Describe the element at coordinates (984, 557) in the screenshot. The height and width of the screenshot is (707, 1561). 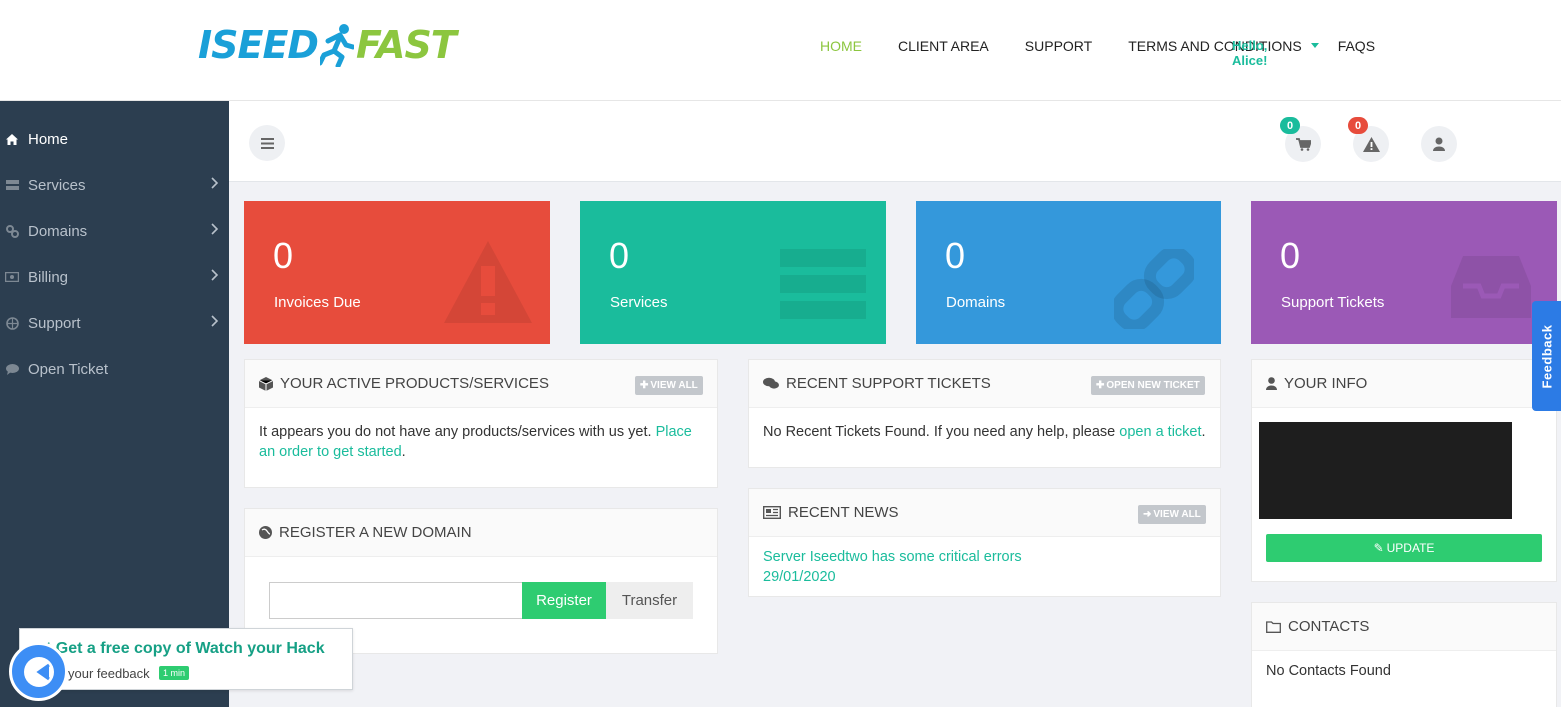
I see `news-item-title: Server Iseedtwo has some critical errors` at that location.